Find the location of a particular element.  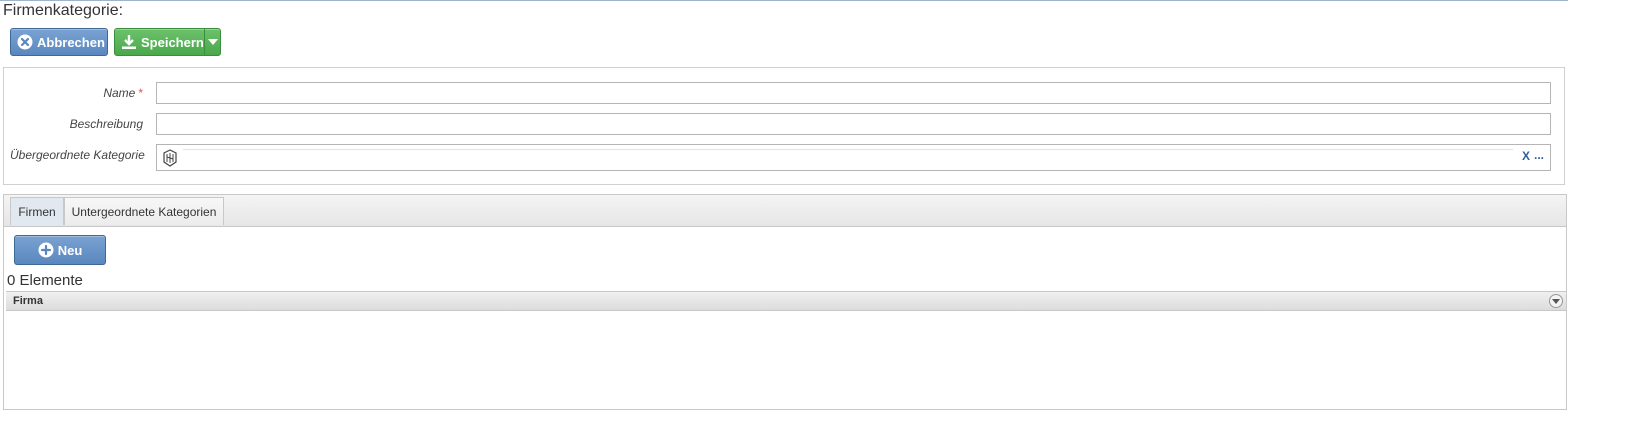

close-circle-icon is located at coordinates (25, 42).